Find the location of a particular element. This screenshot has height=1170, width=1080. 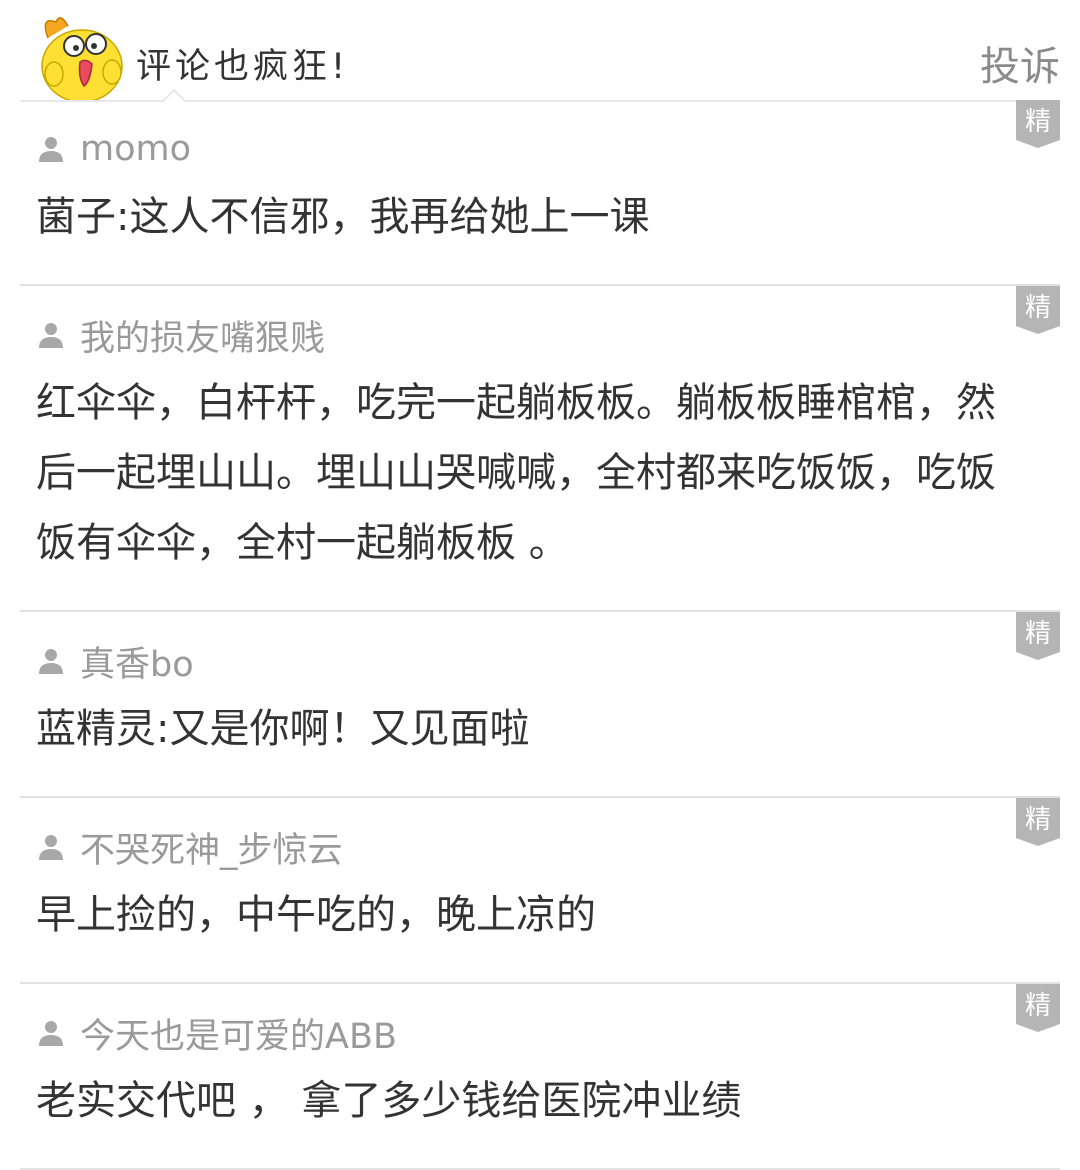

comment-user-row: momo is located at coordinates (548, 149).